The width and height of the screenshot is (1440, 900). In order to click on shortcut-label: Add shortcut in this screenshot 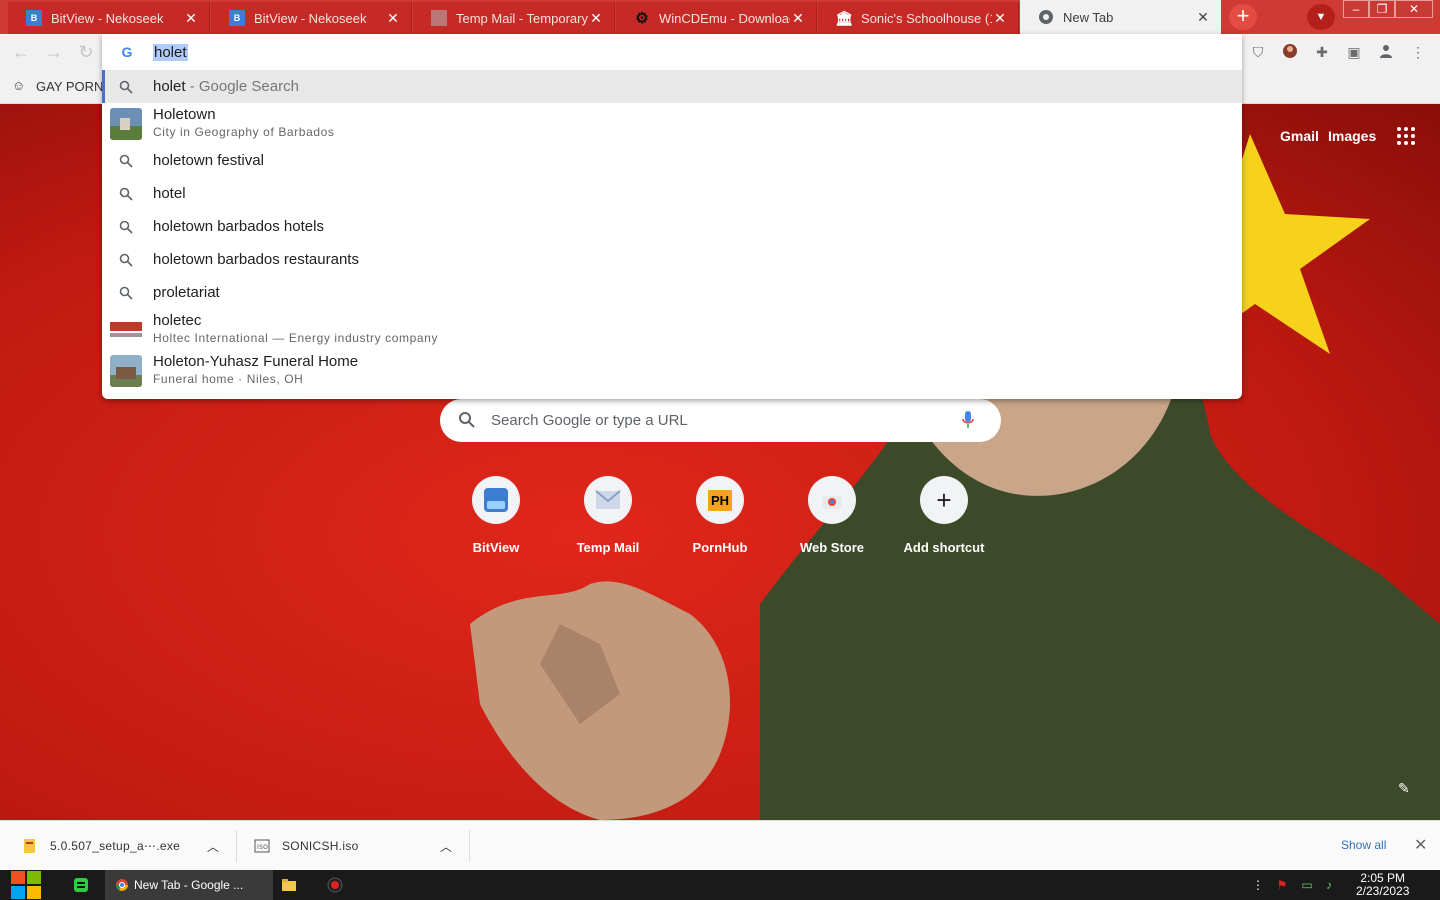, I will do `click(944, 547)`.